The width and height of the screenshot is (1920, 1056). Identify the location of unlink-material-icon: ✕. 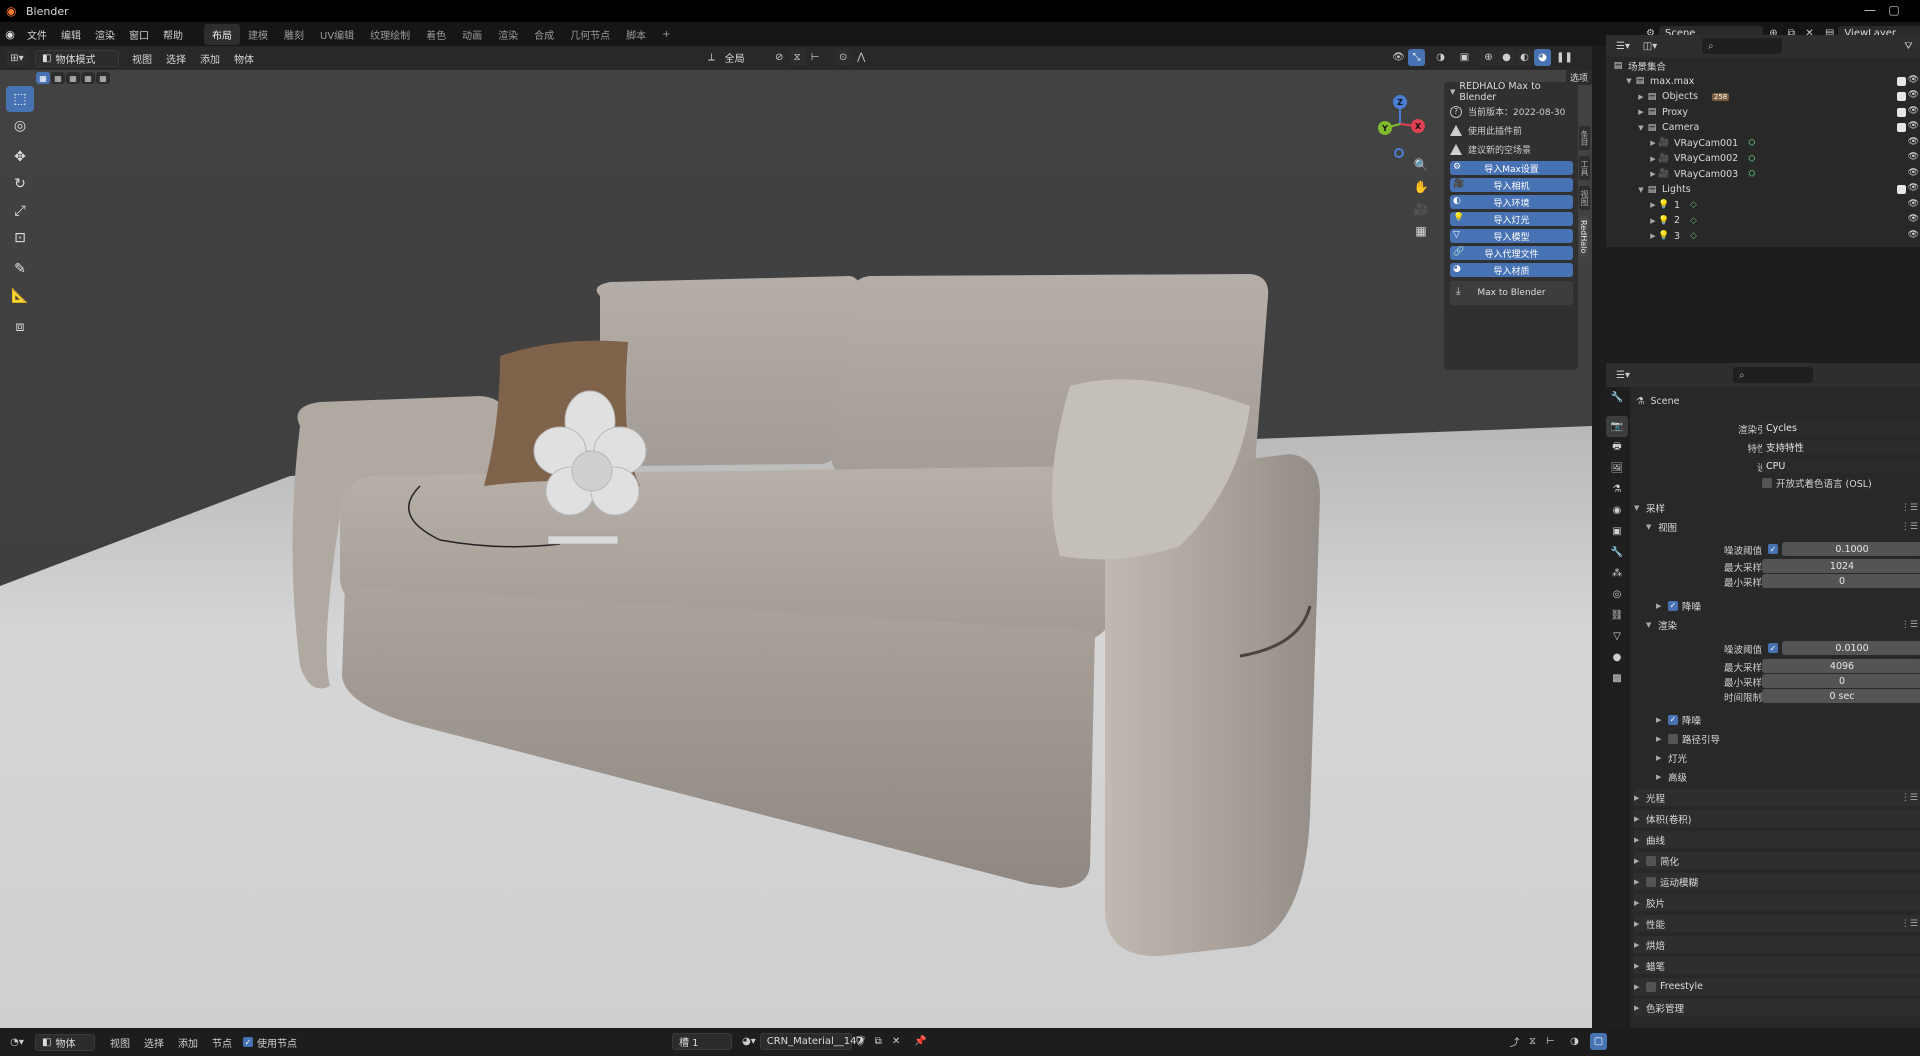
(896, 1041).